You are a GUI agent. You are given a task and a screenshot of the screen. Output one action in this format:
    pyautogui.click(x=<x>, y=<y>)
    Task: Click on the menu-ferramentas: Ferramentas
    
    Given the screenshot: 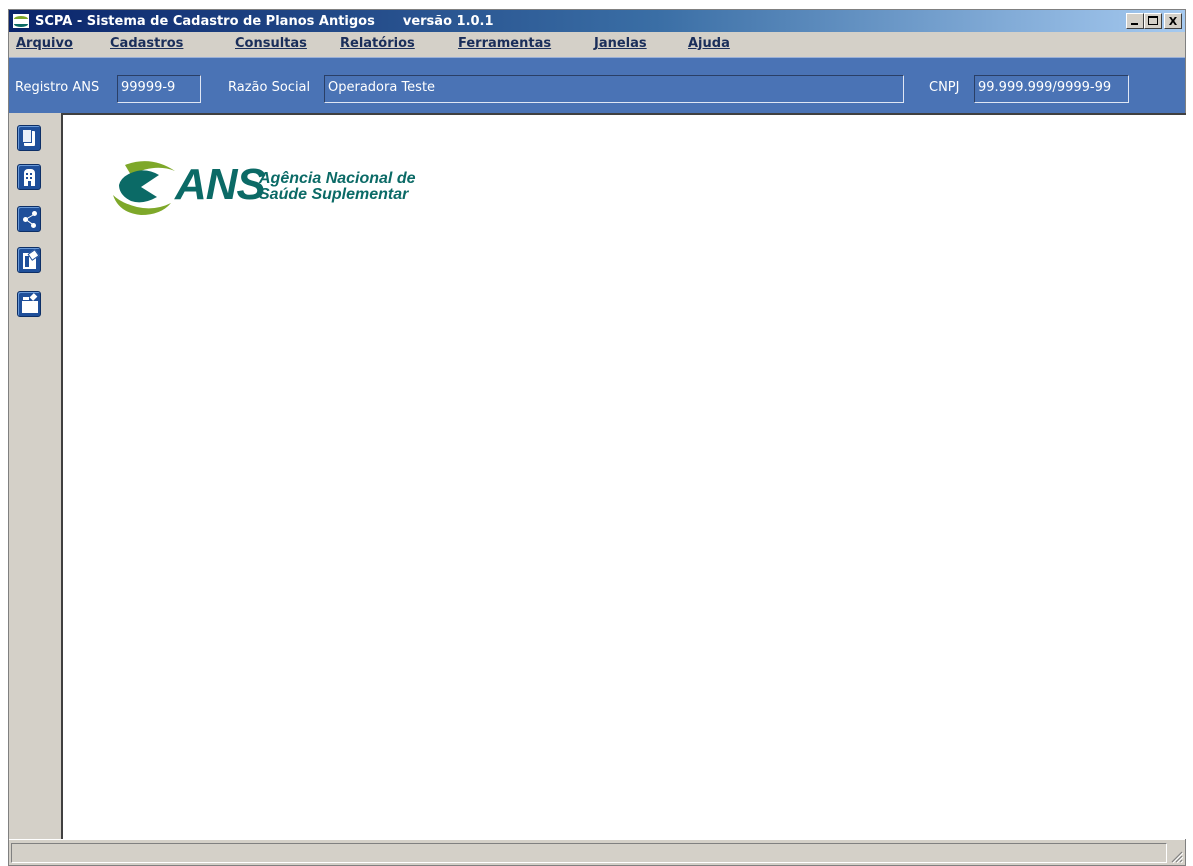 What is the action you would take?
    pyautogui.click(x=504, y=43)
    